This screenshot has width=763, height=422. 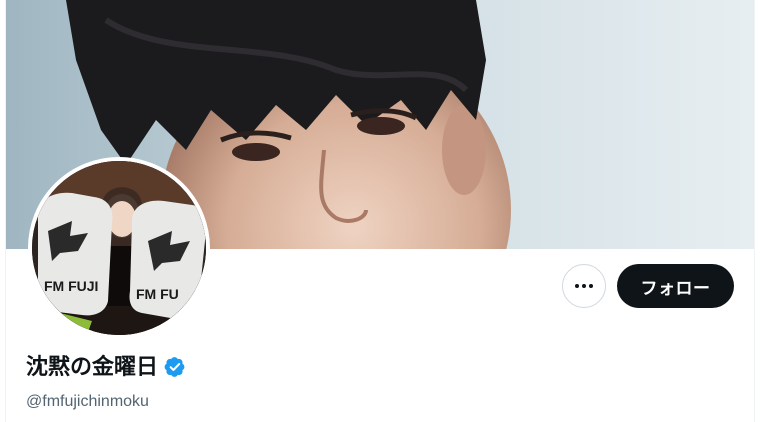 What do you see at coordinates (675, 286) in the screenshot?
I see `follow-button: フォロー` at bounding box center [675, 286].